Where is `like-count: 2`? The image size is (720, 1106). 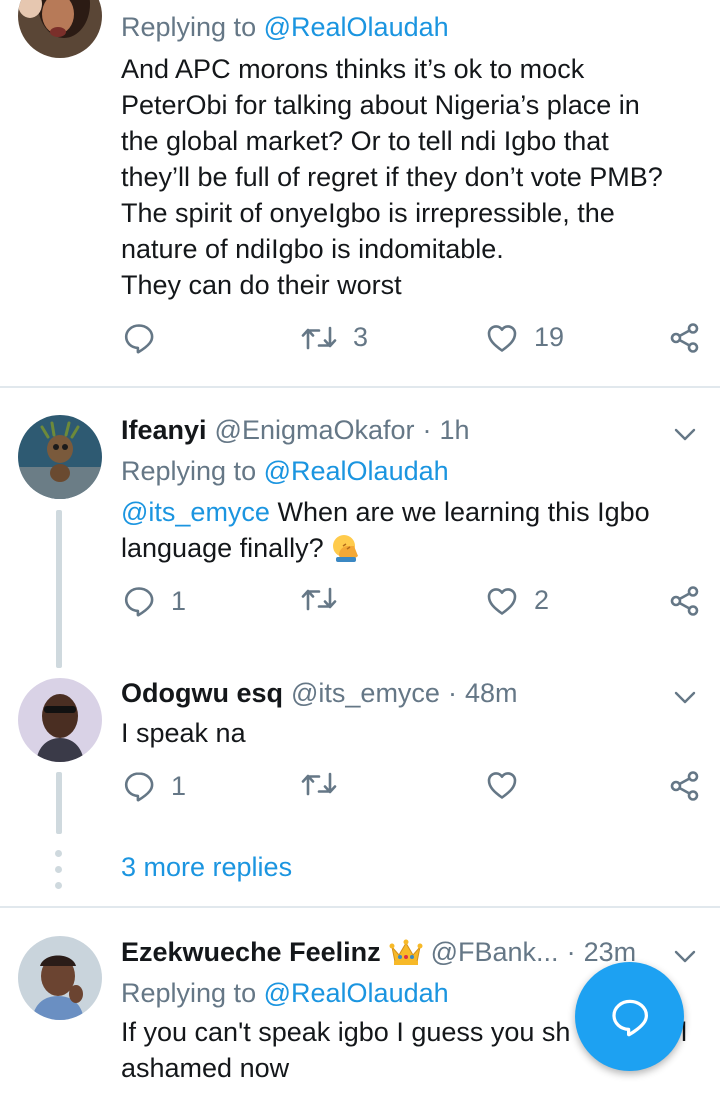
like-count: 2 is located at coordinates (542, 600).